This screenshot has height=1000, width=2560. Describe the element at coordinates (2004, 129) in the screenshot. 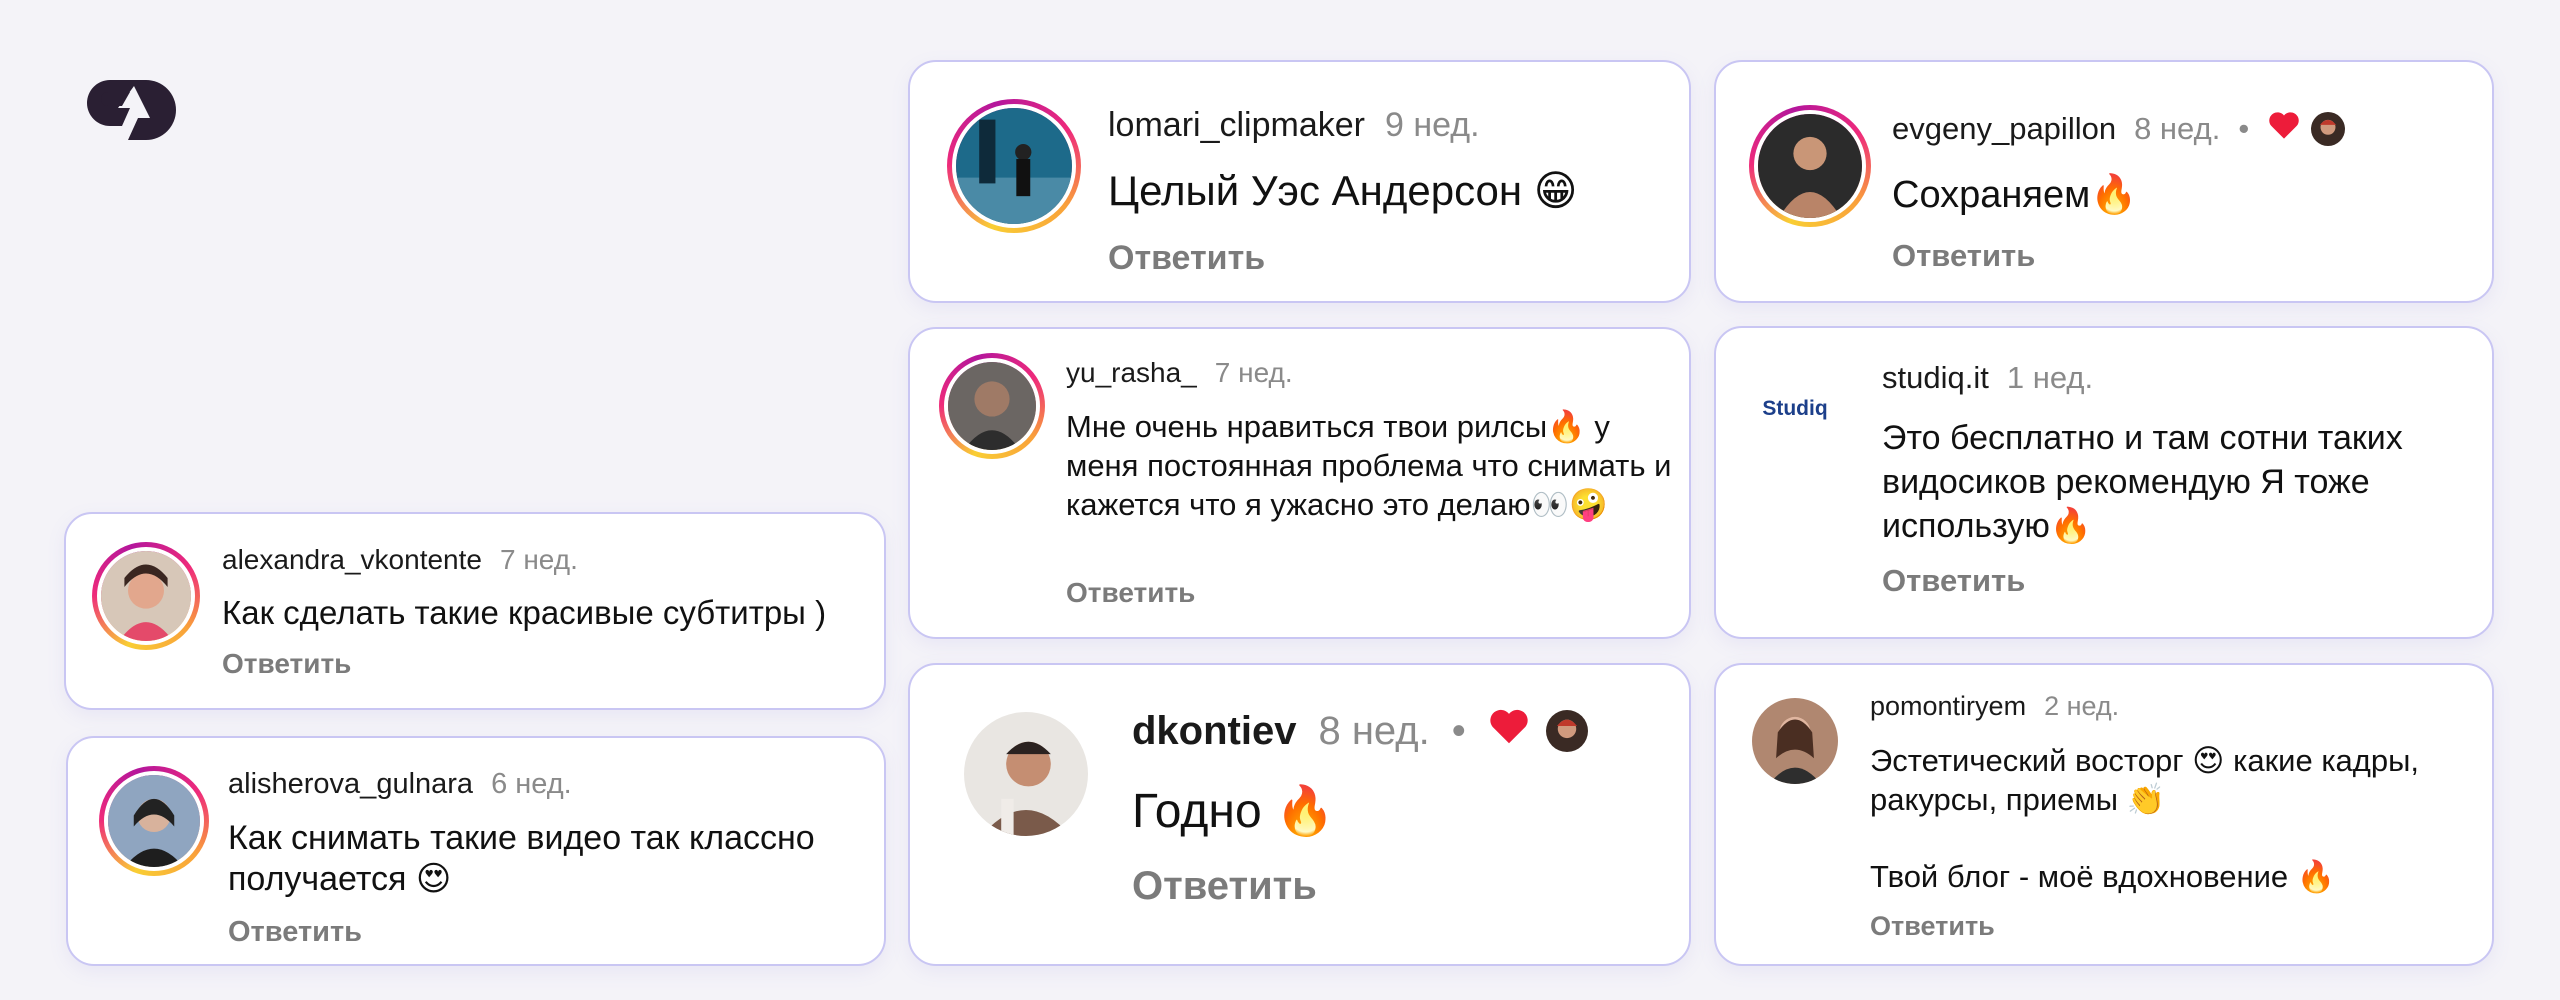

I see `username: evgeny_papillon` at that location.